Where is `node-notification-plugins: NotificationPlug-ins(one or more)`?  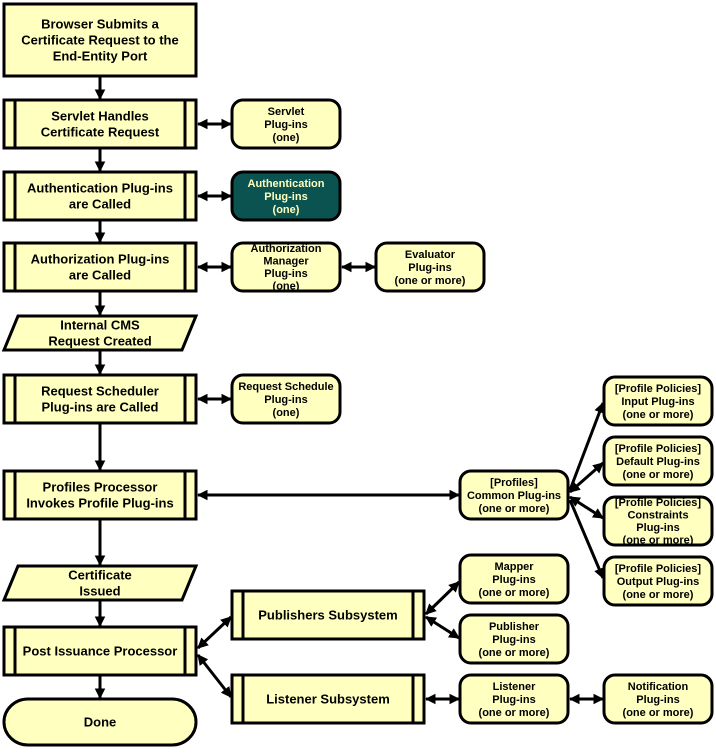 node-notification-plugins: NotificationPlug-ins(one or more) is located at coordinates (658, 699).